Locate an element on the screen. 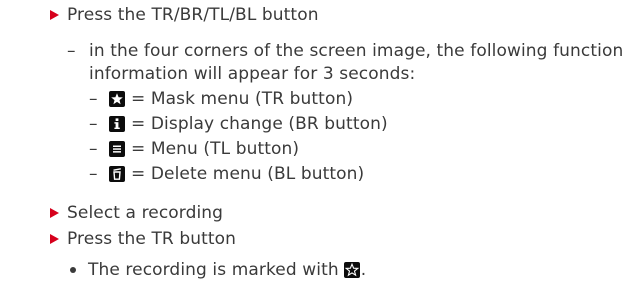  function-item-menu: = Menu (TL button) is located at coordinates (204, 149).